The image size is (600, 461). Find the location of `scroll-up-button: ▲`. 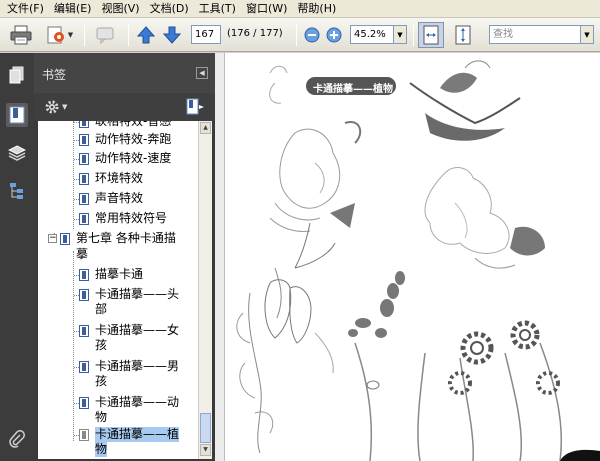

scroll-up-button: ▲ is located at coordinates (205, 128).